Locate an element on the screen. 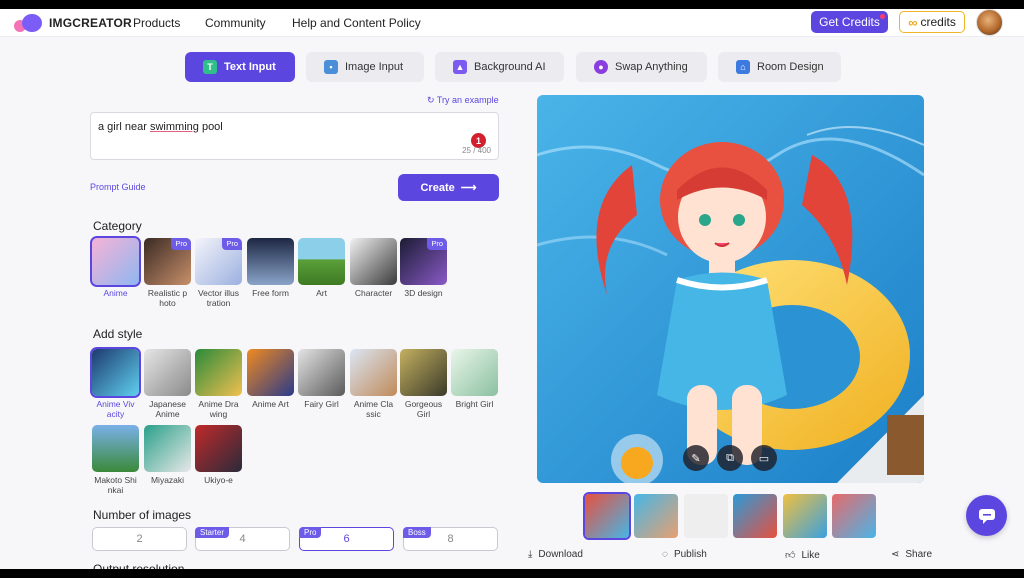 The image size is (1024, 578). prompt-textarea: a girl near swimming pool 1 25 / 400 is located at coordinates (294, 136).